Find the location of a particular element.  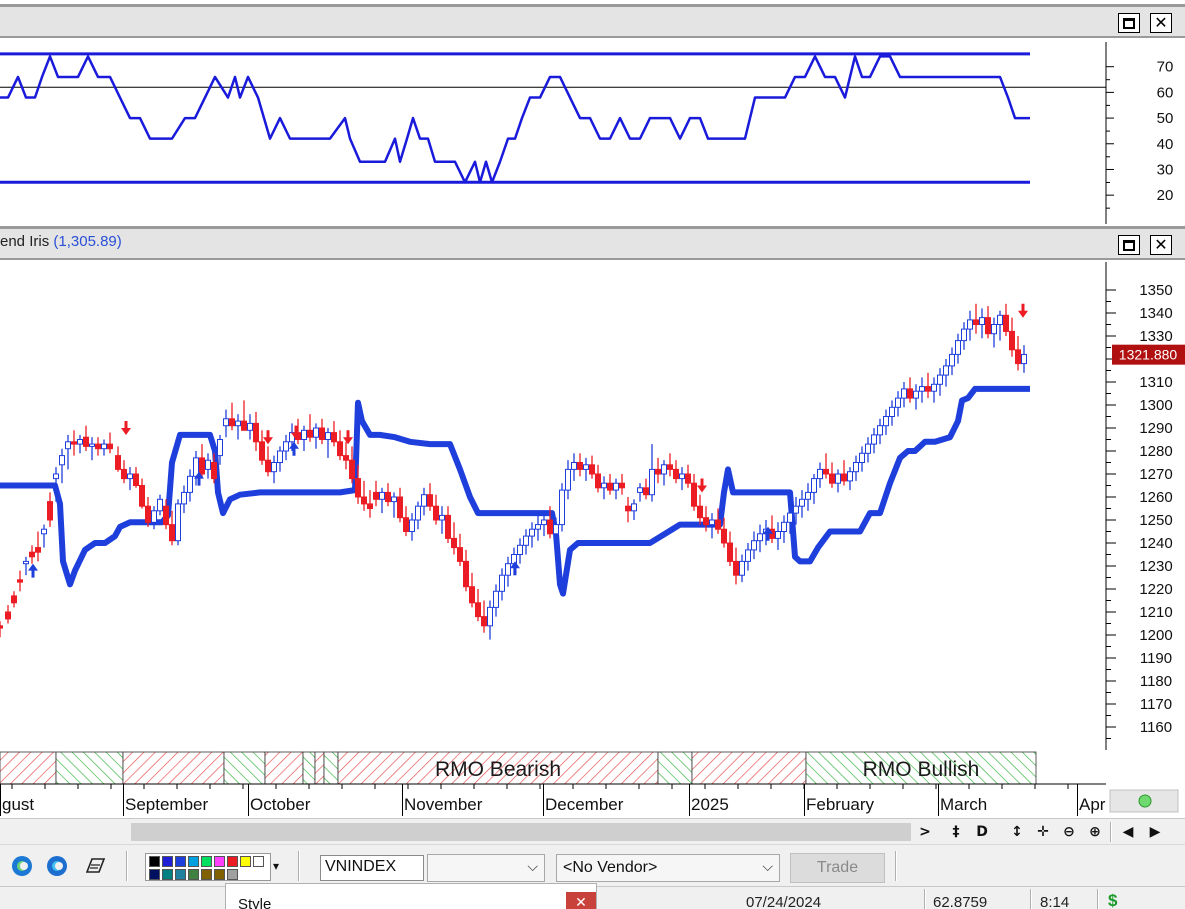

dollar-icon: $ is located at coordinates (1112, 900).